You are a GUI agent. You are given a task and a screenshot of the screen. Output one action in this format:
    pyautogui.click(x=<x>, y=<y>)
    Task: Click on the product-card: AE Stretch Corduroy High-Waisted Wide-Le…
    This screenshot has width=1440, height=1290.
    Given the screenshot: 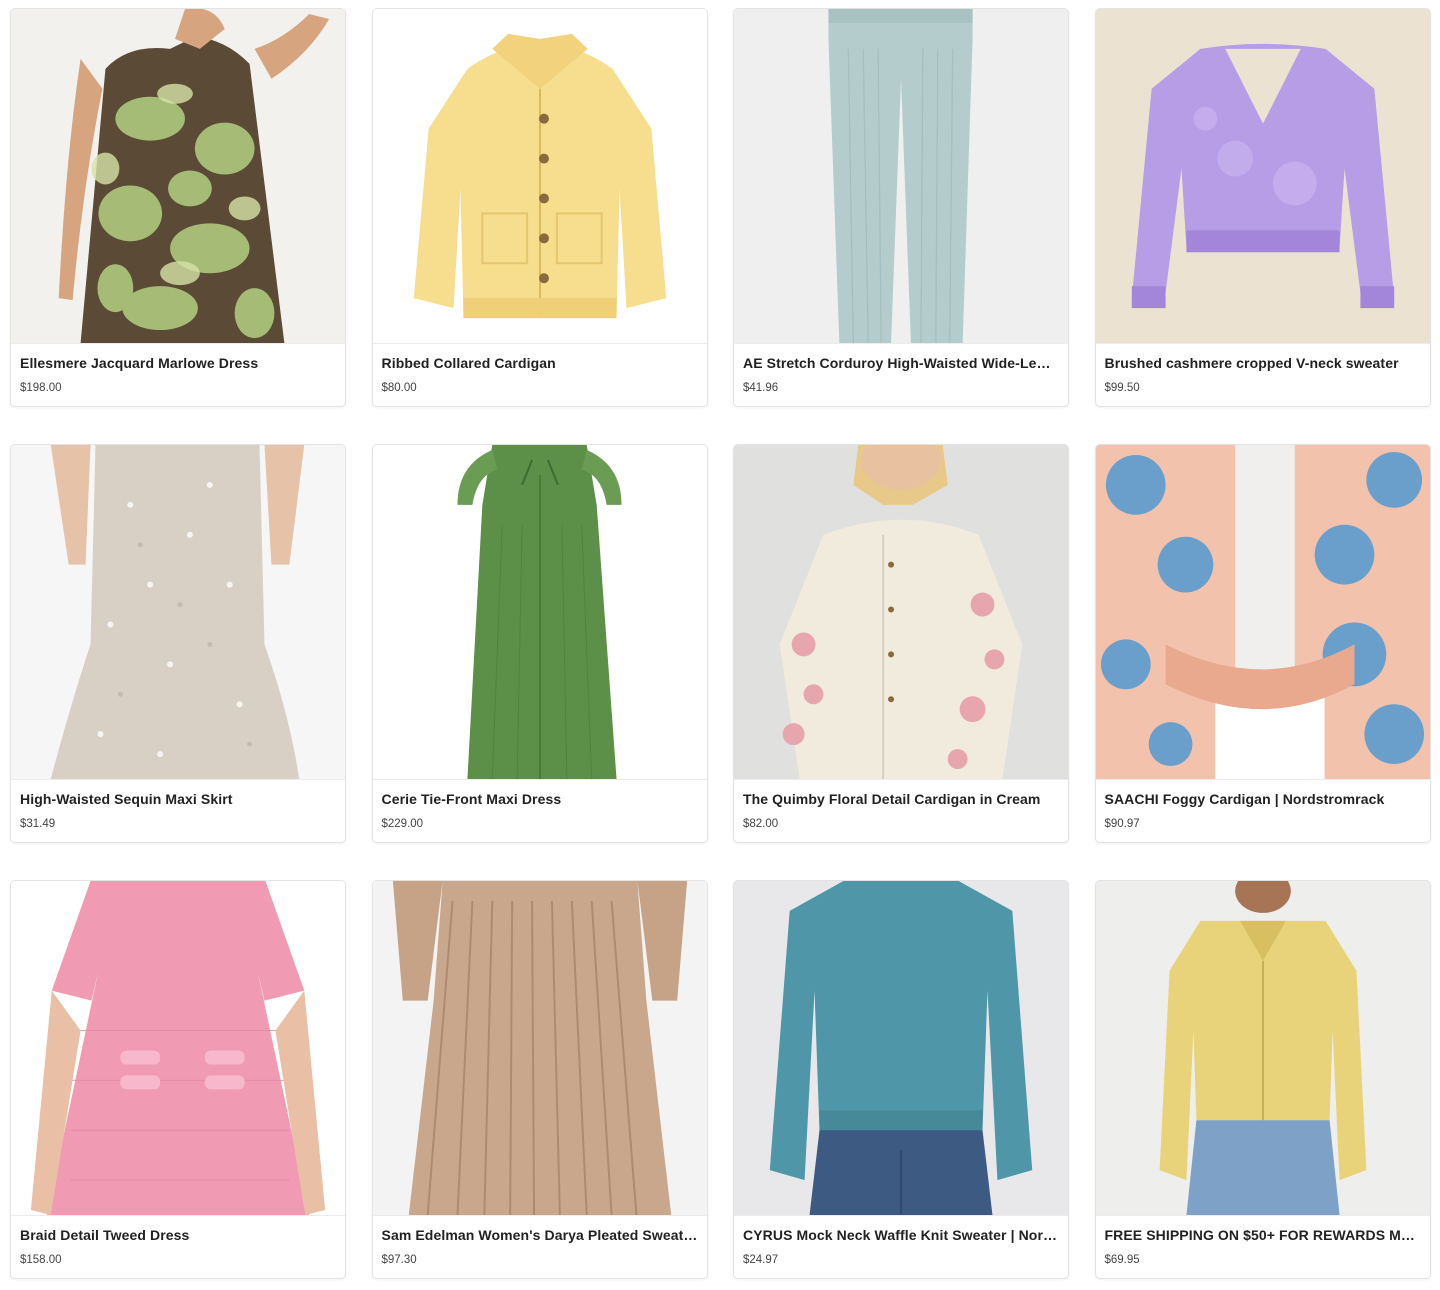 What is the action you would take?
    pyautogui.click(x=901, y=207)
    